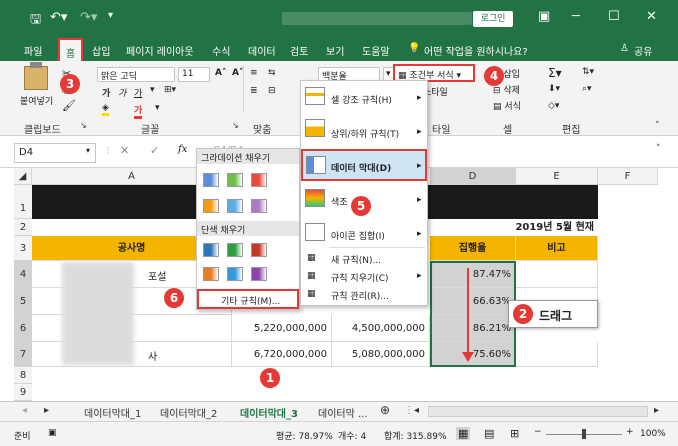  I want to click on font-launcher-icon: ↘, so click(235, 125).